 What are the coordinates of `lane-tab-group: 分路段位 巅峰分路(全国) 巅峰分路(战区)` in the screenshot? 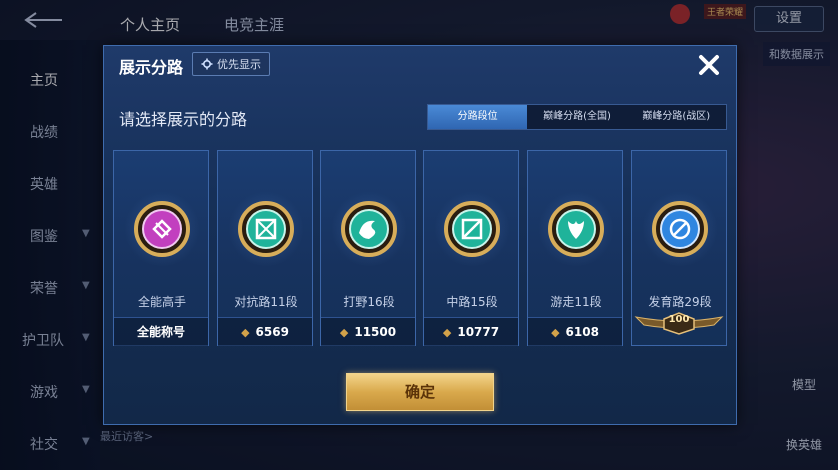 It's located at (577, 117).